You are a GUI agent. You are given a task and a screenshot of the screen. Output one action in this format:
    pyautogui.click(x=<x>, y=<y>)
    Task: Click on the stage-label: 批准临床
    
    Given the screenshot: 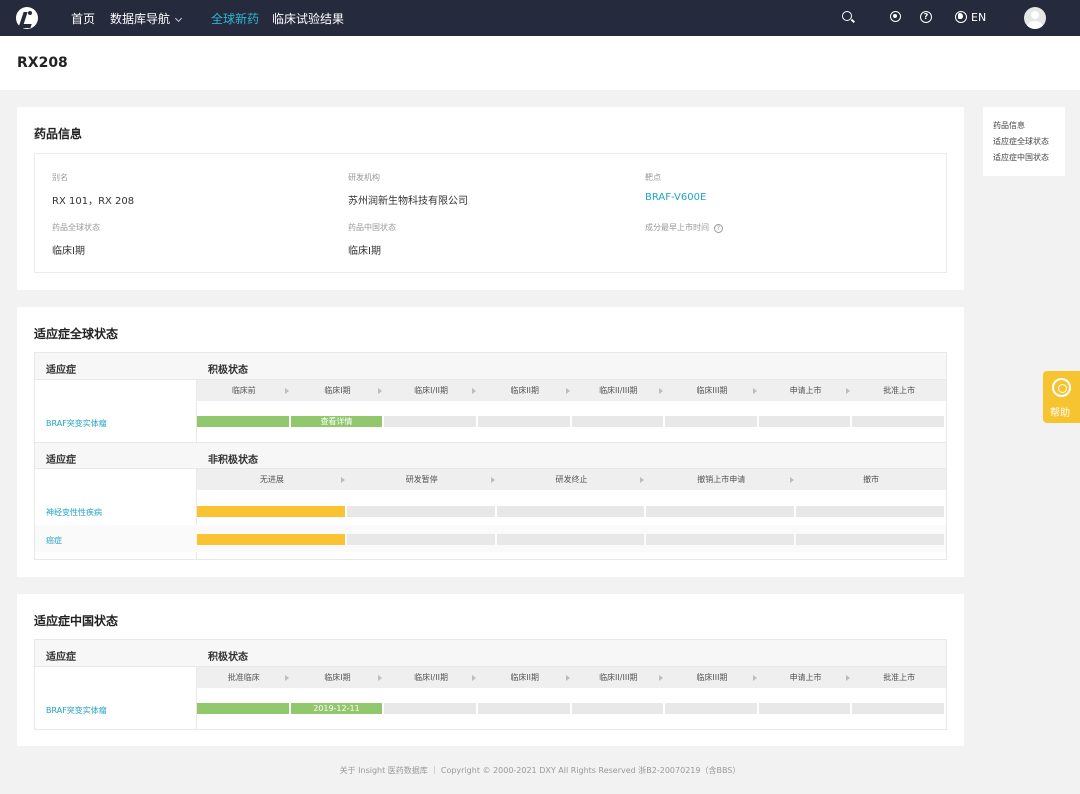 What is the action you would take?
    pyautogui.click(x=243, y=677)
    